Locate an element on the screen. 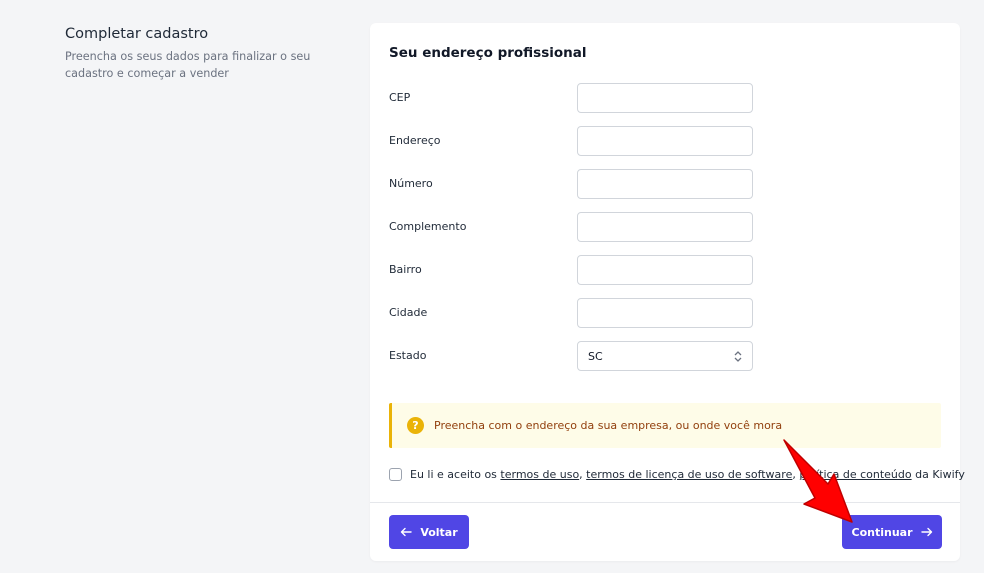 The width and height of the screenshot is (984, 573). cidade-input is located at coordinates (665, 313).